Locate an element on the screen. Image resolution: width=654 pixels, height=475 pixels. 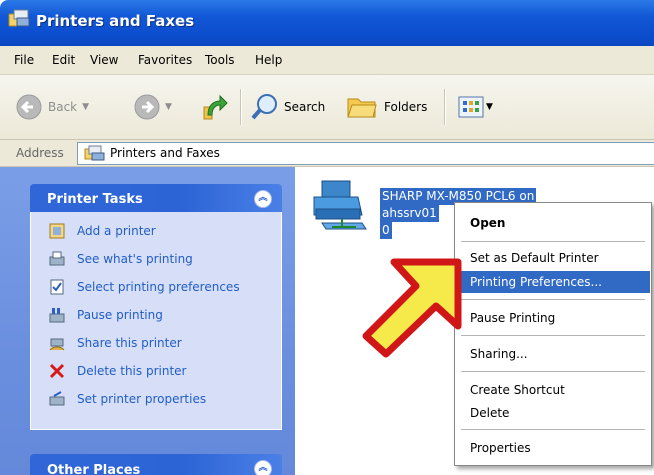
task-label: Set printer properties is located at coordinates (142, 399).